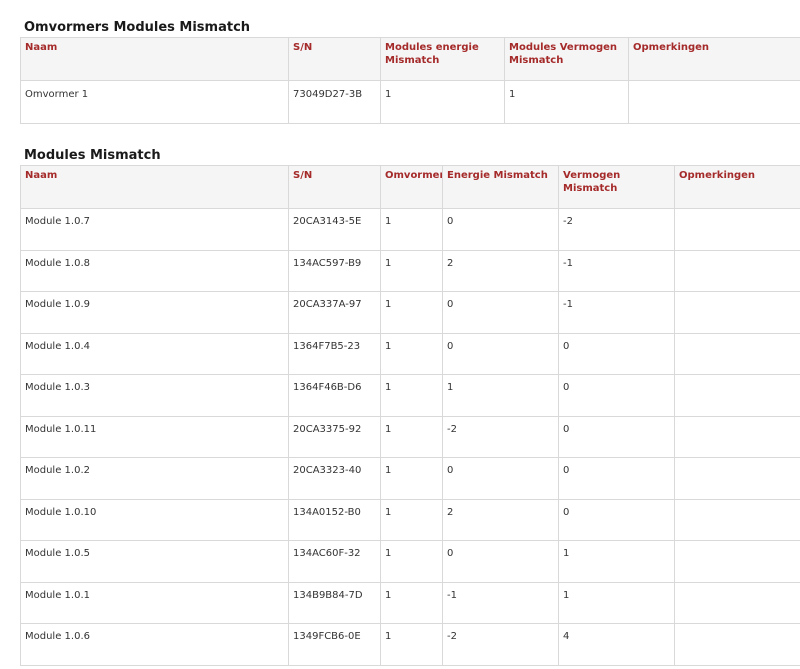 This screenshot has width=800, height=669. What do you see at coordinates (566, 102) in the screenshot?
I see `cell-modules-vermogen-mismatch: 1` at bounding box center [566, 102].